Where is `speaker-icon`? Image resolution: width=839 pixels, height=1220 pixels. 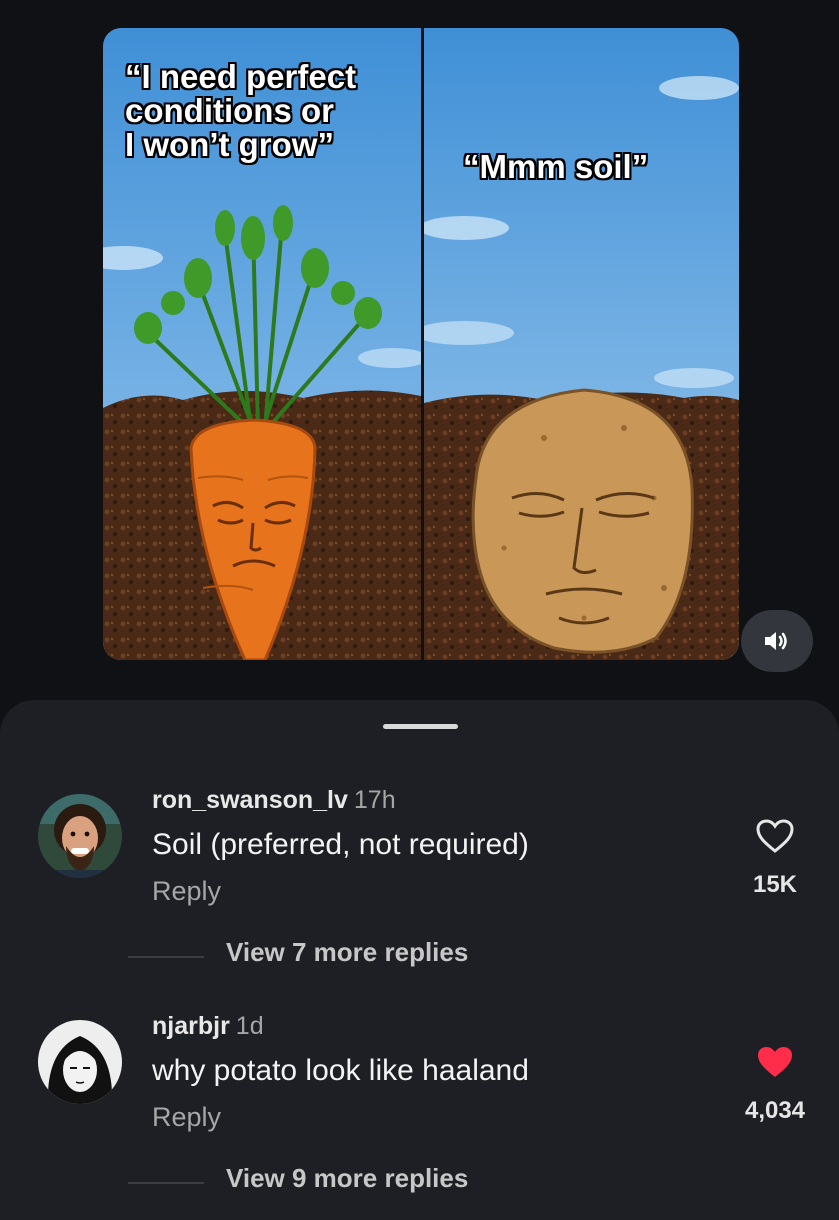 speaker-icon is located at coordinates (776, 641).